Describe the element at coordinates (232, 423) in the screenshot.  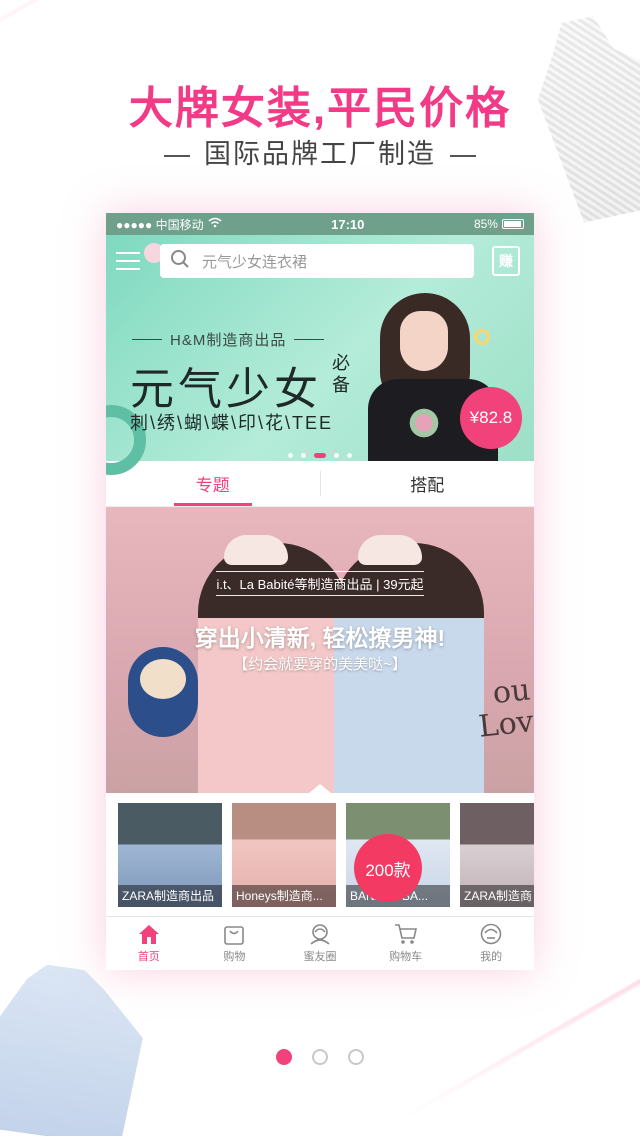
I see `banner-subtitle: 刺\绣\蝴\蝶\印\花\TEE` at that location.